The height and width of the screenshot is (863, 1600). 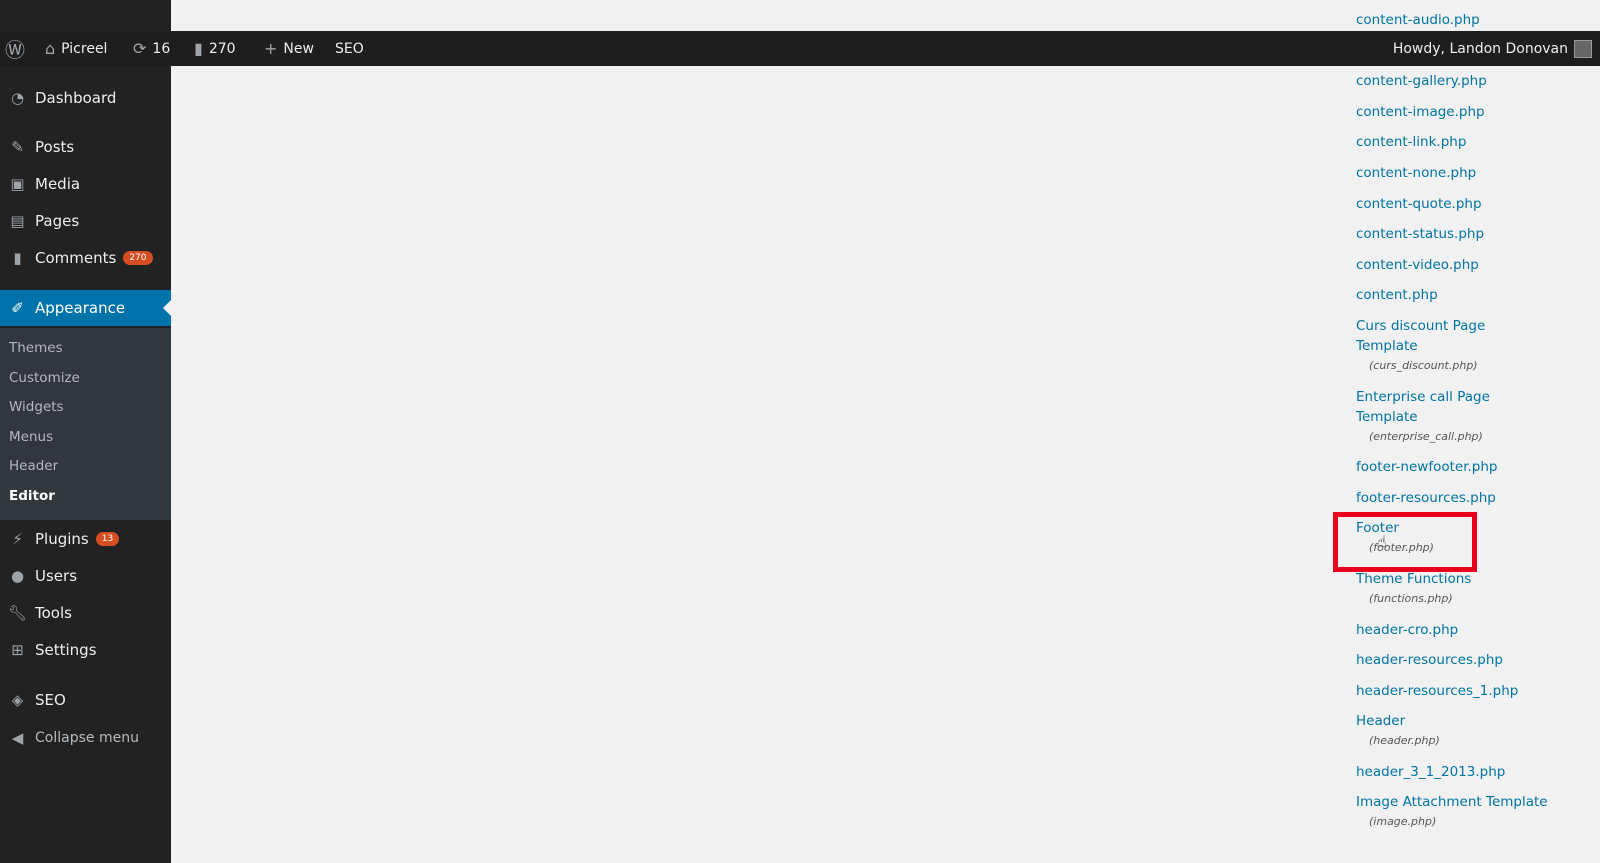 I want to click on file-item: Image Attachment Template (image.php), so click(x=1476, y=812).